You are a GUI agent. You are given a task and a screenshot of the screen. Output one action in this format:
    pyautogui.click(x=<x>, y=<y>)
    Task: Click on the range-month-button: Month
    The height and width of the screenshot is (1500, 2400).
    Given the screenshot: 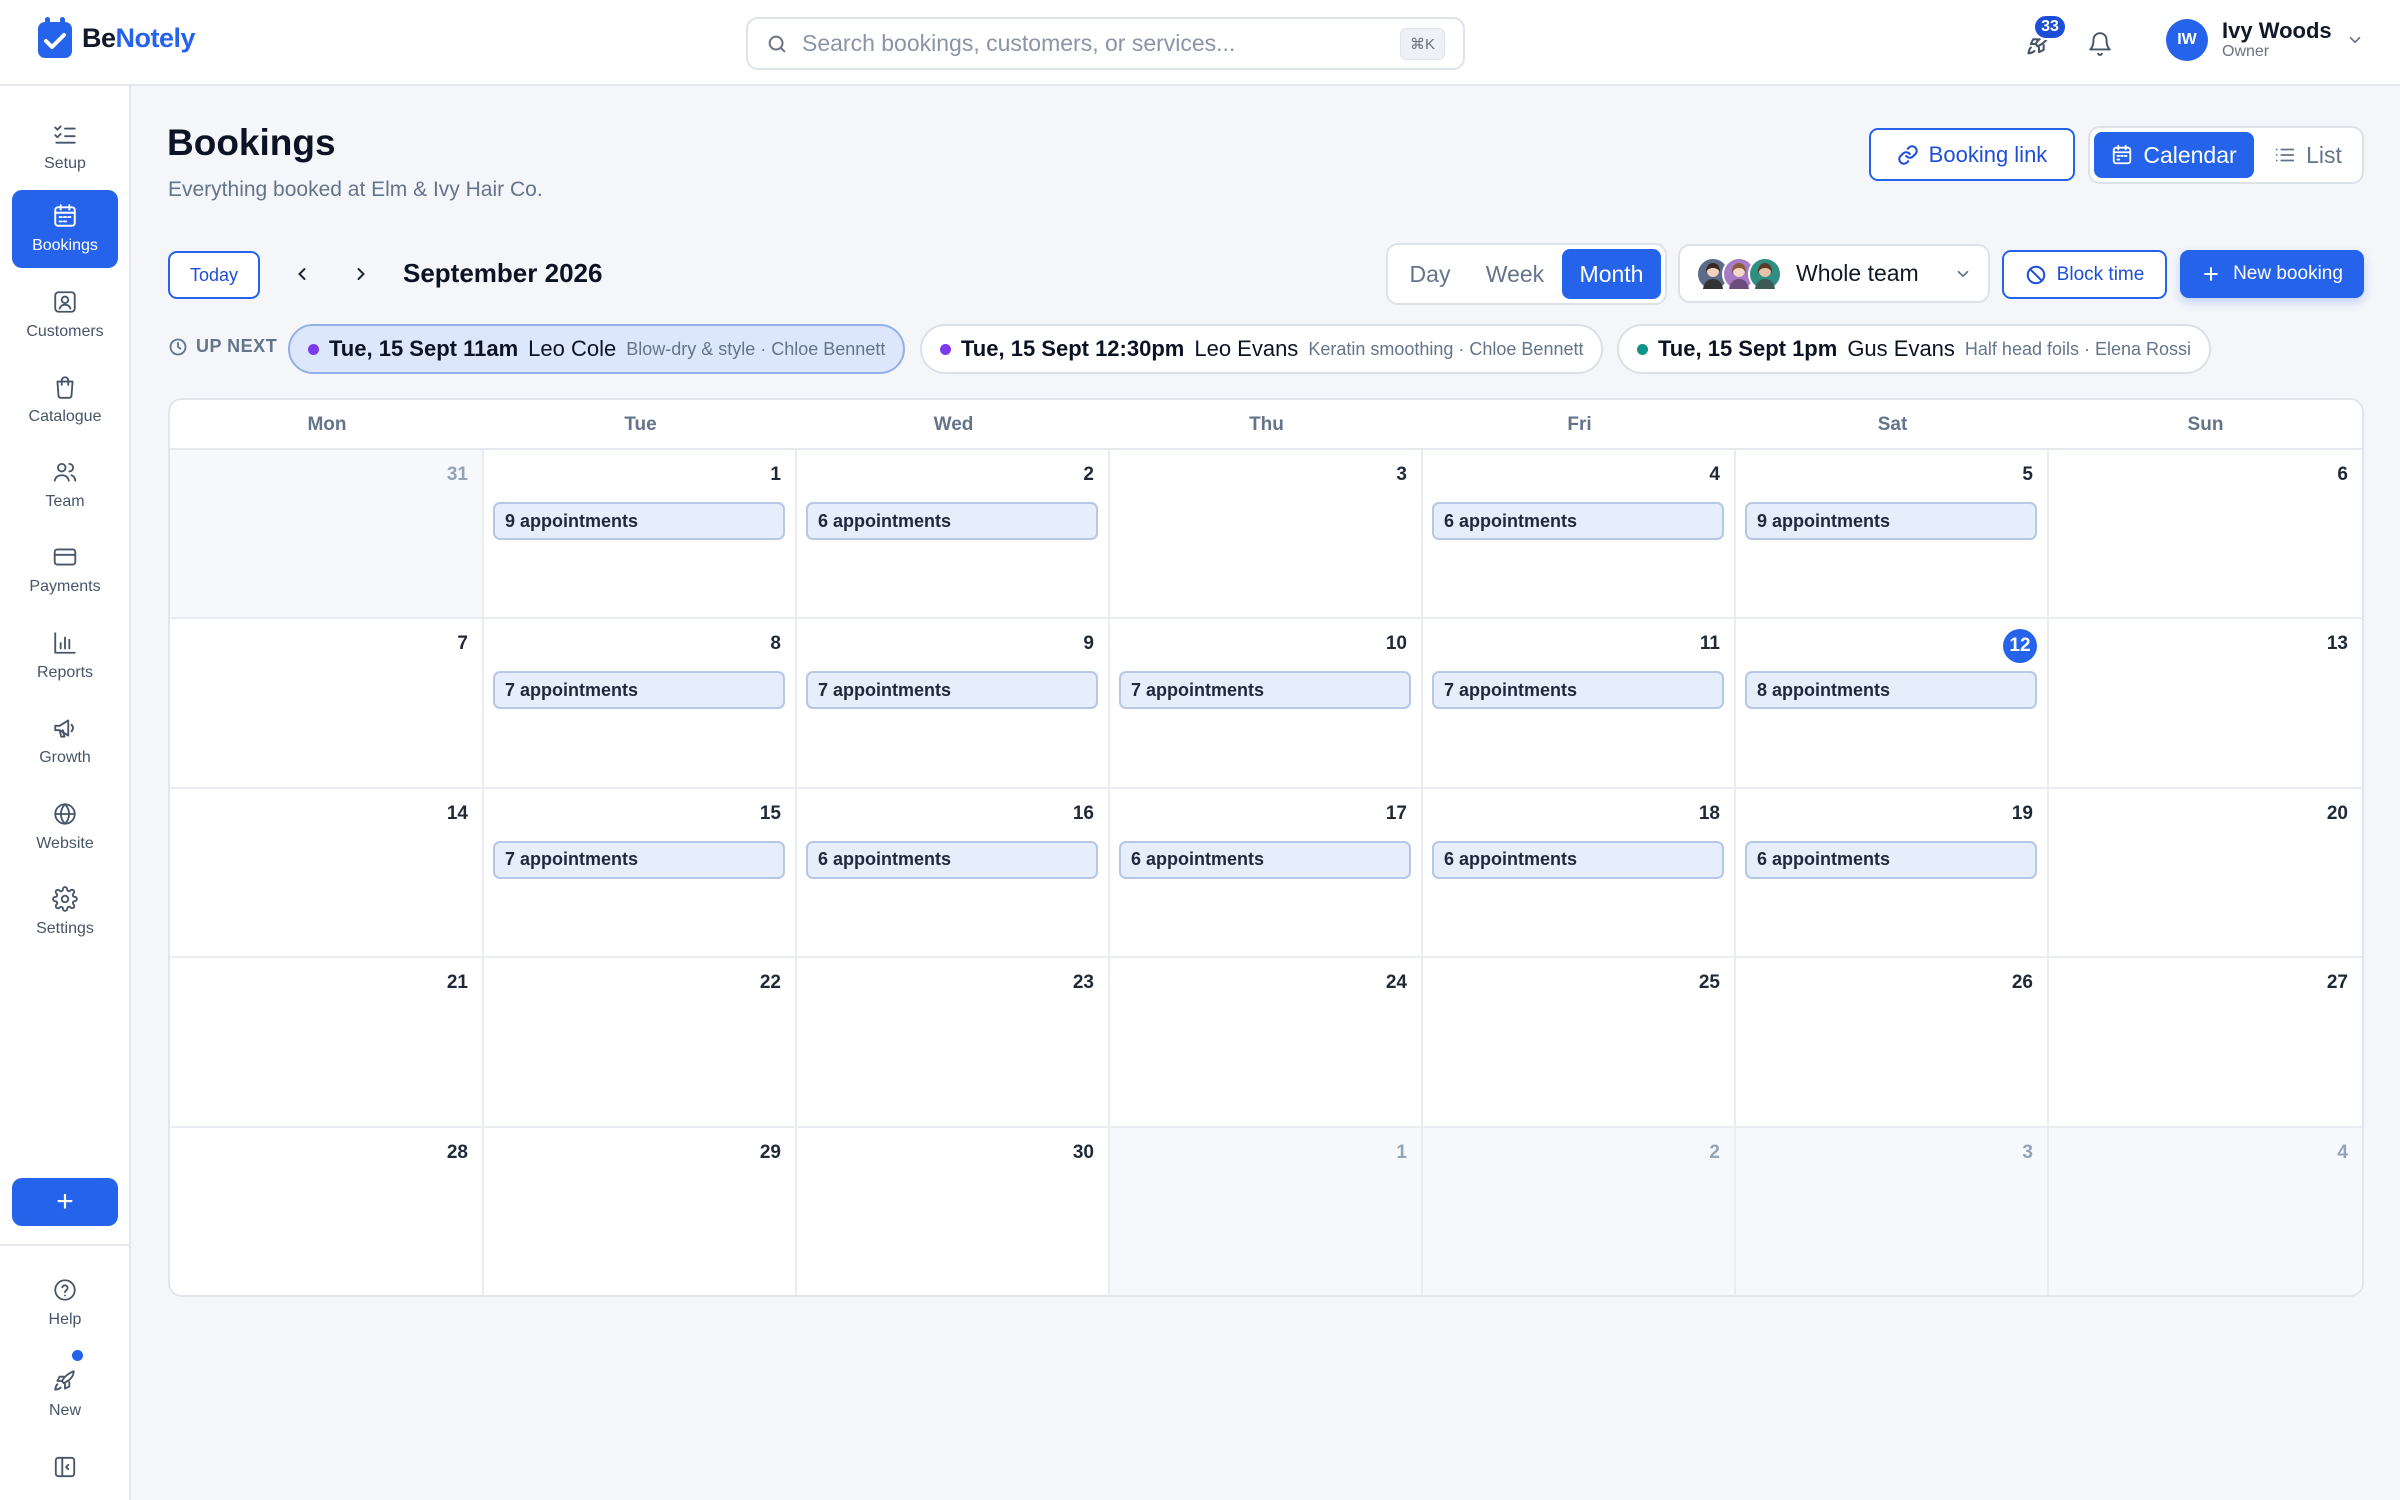 What is the action you would take?
    pyautogui.click(x=1611, y=274)
    